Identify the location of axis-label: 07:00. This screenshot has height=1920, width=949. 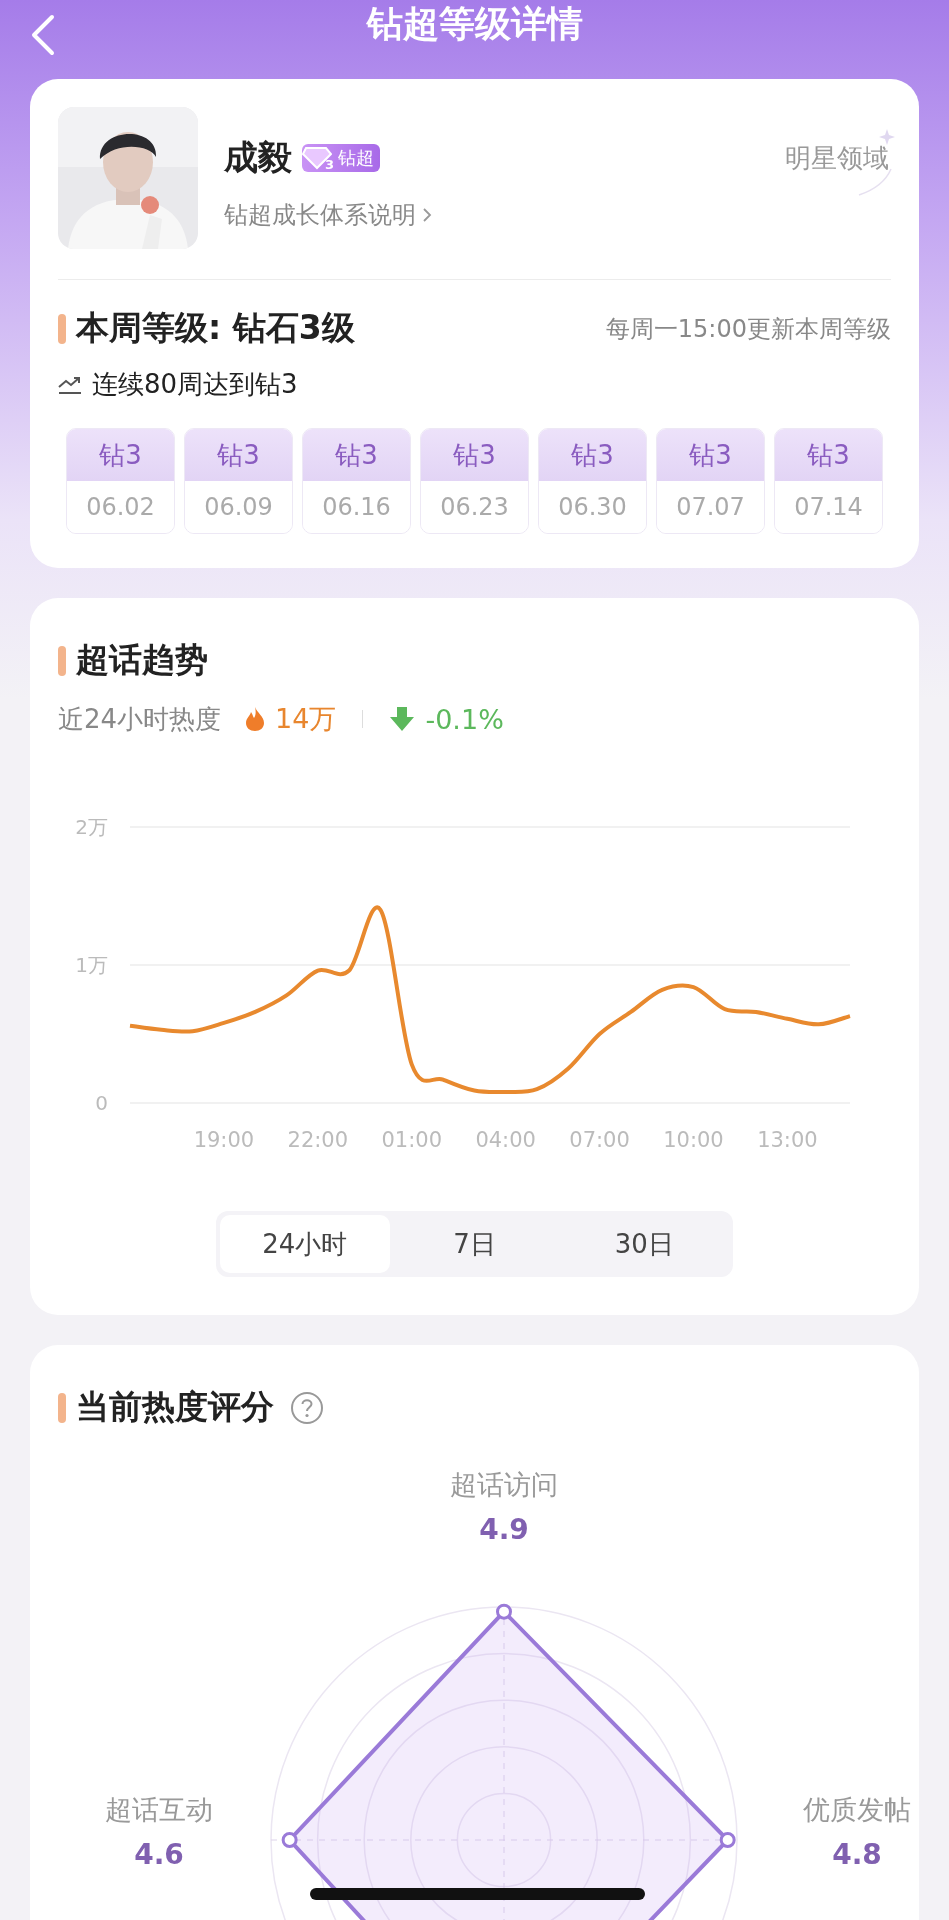
(599, 1140).